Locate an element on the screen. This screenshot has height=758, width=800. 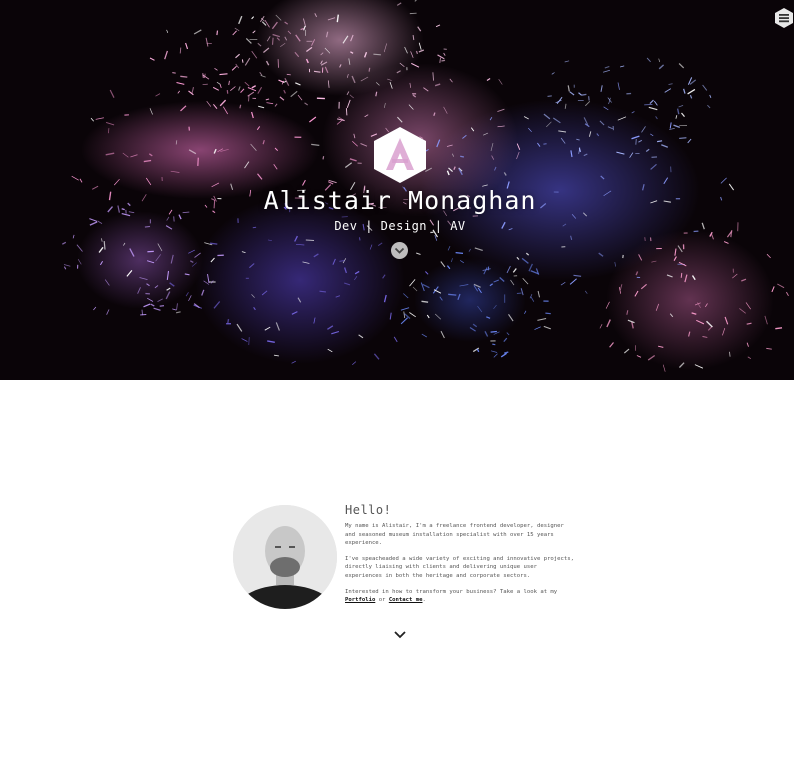
hexagon-menu-icon is located at coordinates (783, 18).